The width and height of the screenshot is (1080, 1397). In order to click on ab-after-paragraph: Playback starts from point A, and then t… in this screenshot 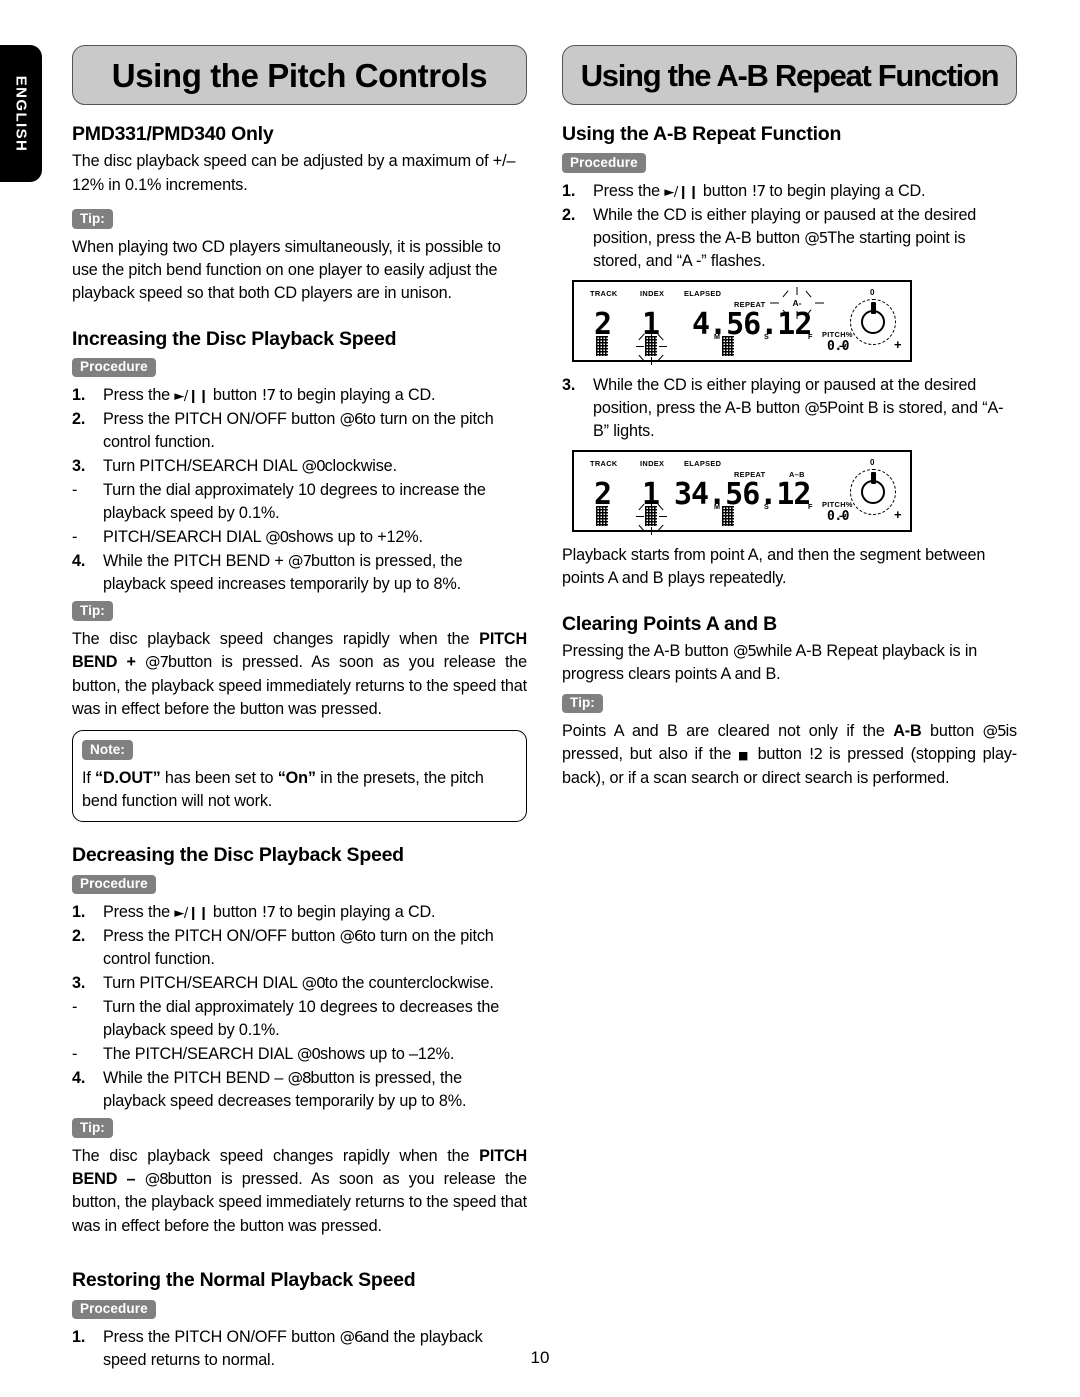, I will do `click(774, 566)`.